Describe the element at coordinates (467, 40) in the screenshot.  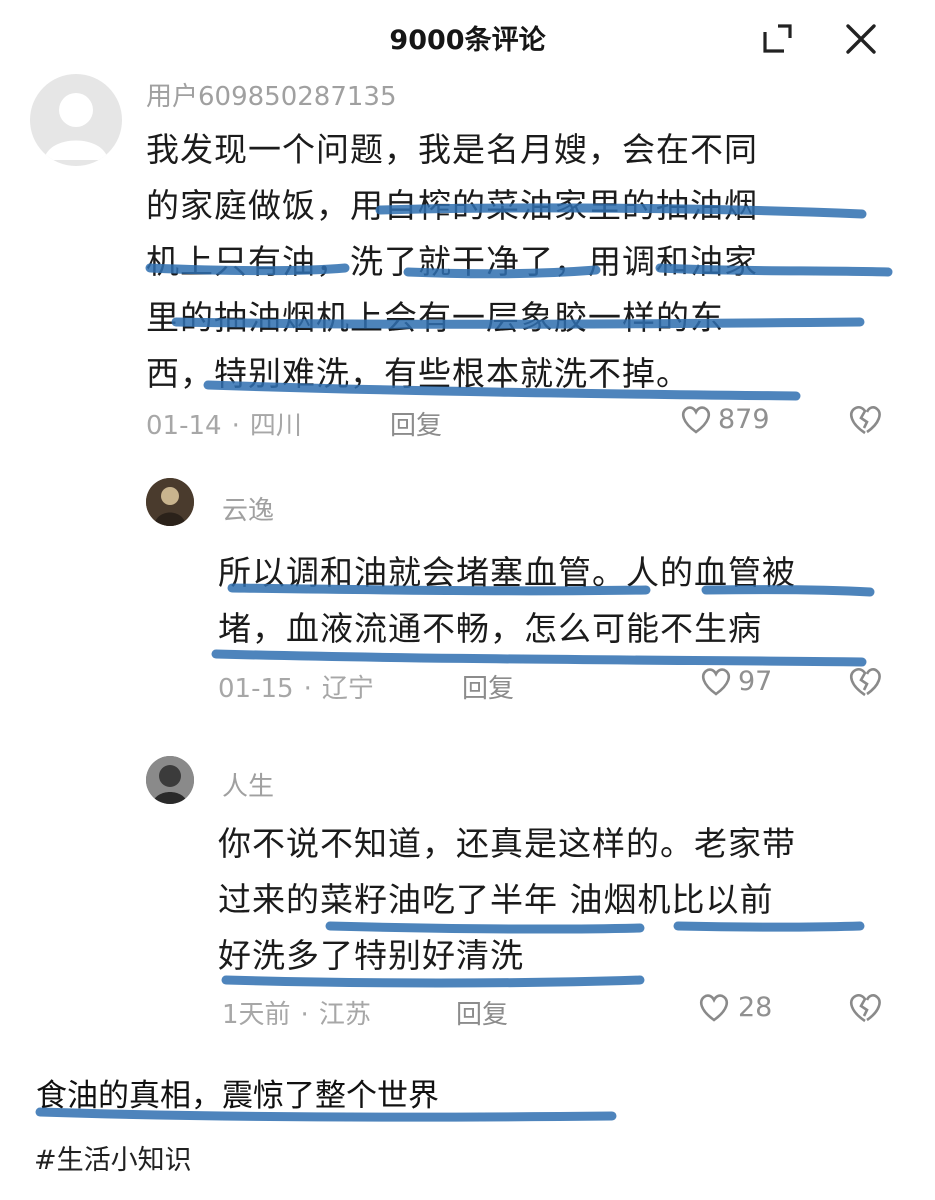
I see `page-title: 9000条评论` at that location.